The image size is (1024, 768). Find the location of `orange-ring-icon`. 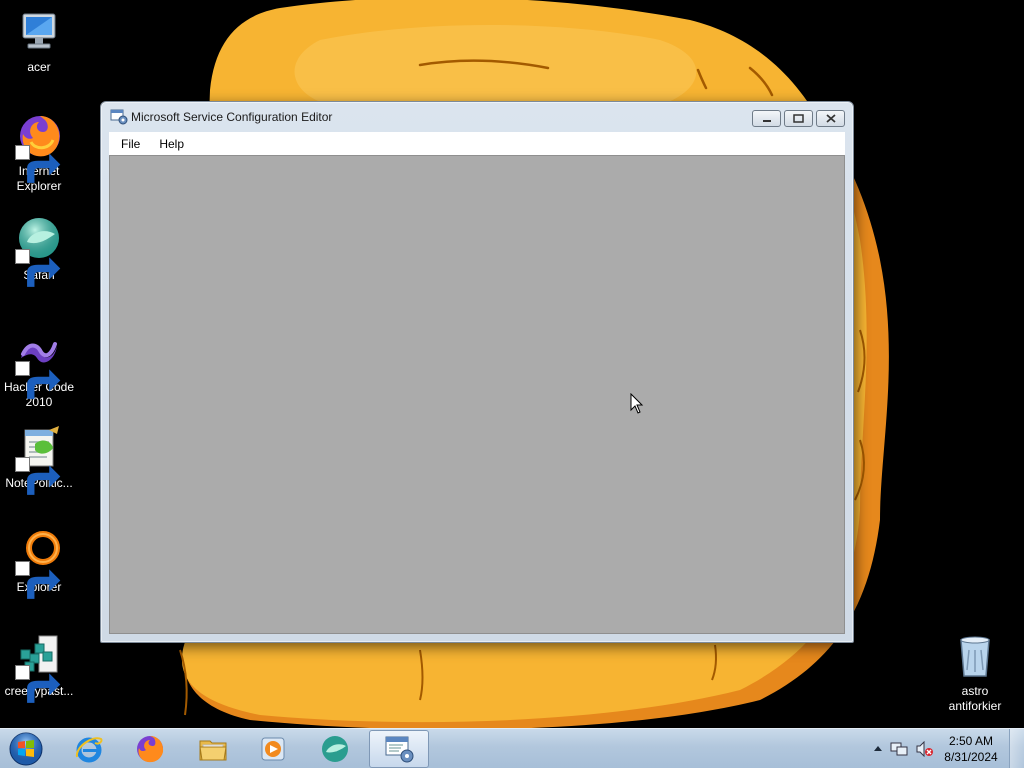

orange-ring-icon is located at coordinates (39, 563).